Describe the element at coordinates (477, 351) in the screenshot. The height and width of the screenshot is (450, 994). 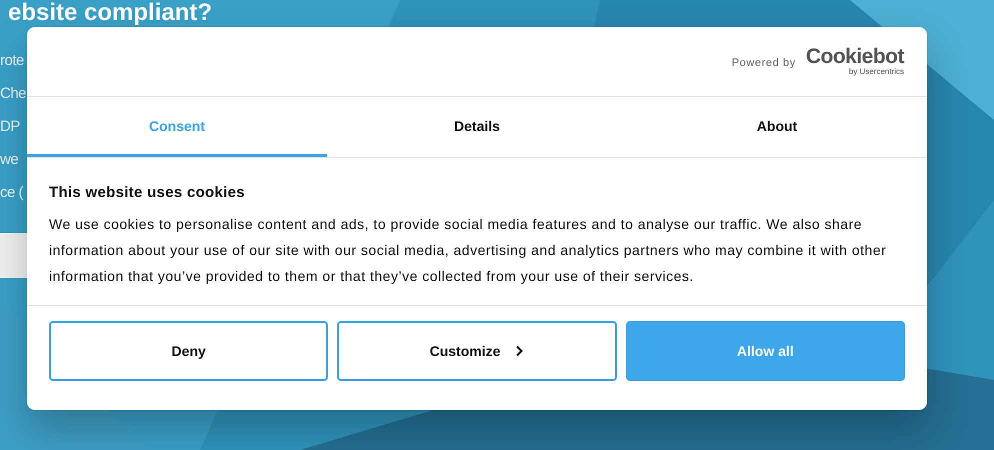
I see `customize-button: Customize` at that location.